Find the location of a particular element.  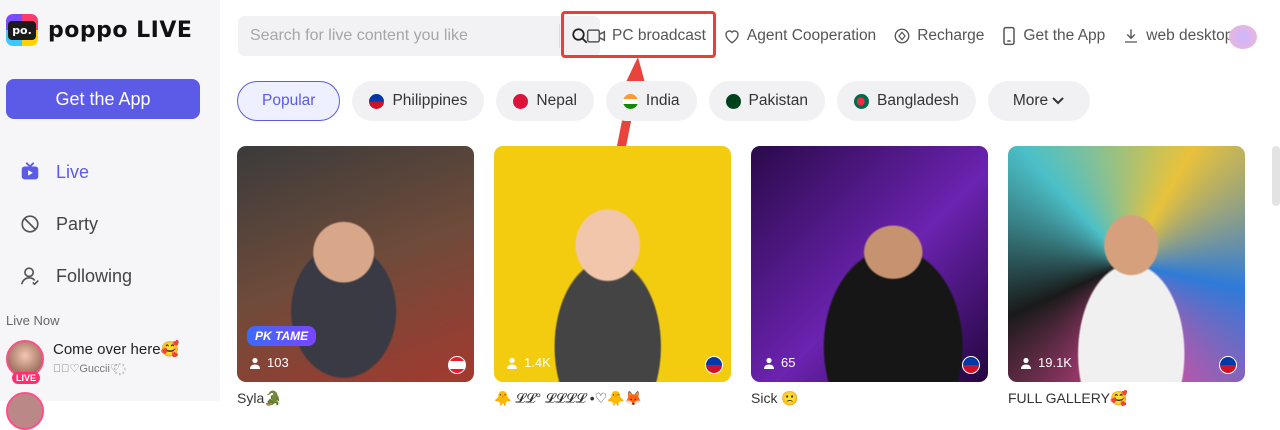

chip-label: Nepal is located at coordinates (556, 100).